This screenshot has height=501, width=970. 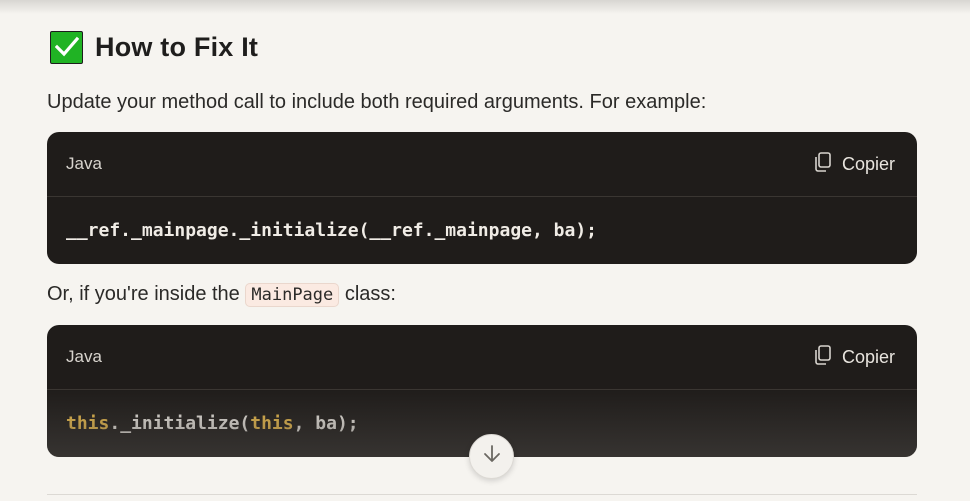 What do you see at coordinates (370, 294) in the screenshot?
I see `middle-text-after: class:` at bounding box center [370, 294].